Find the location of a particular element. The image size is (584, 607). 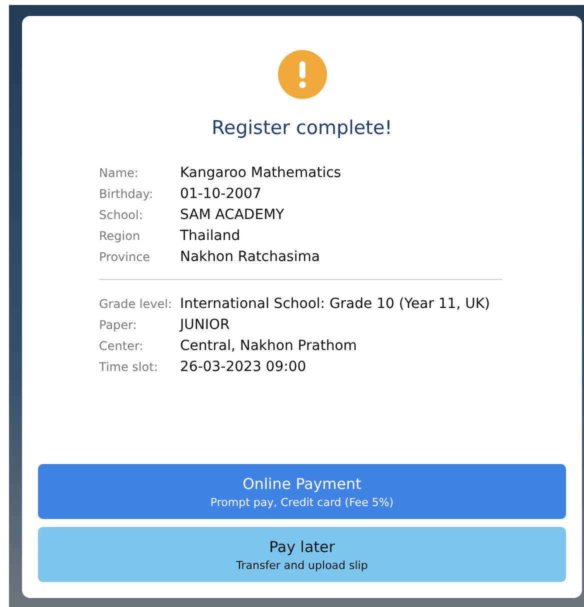

field-label: Region is located at coordinates (120, 236).